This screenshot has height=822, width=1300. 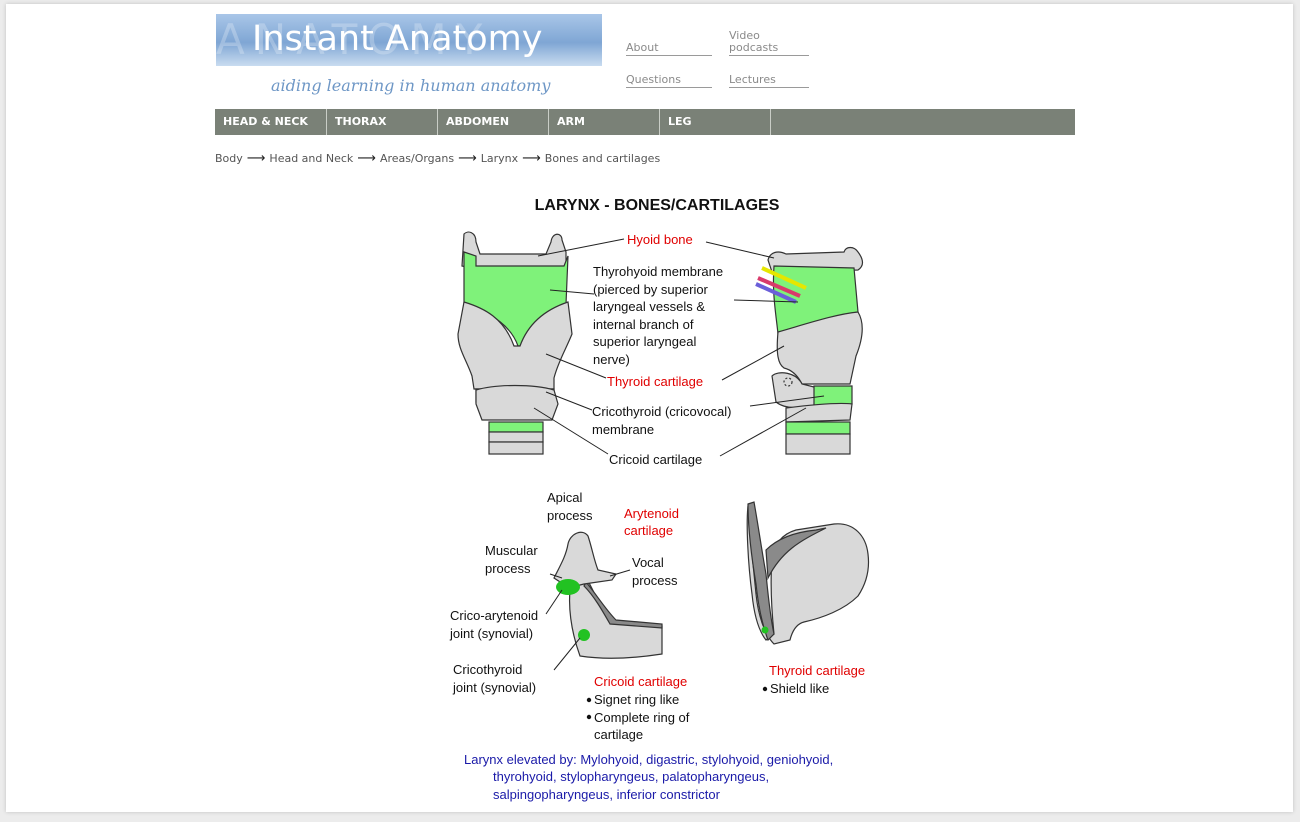 I want to click on note-line: salpingopharyngeus, inferior constrictor, so click(x=607, y=794).